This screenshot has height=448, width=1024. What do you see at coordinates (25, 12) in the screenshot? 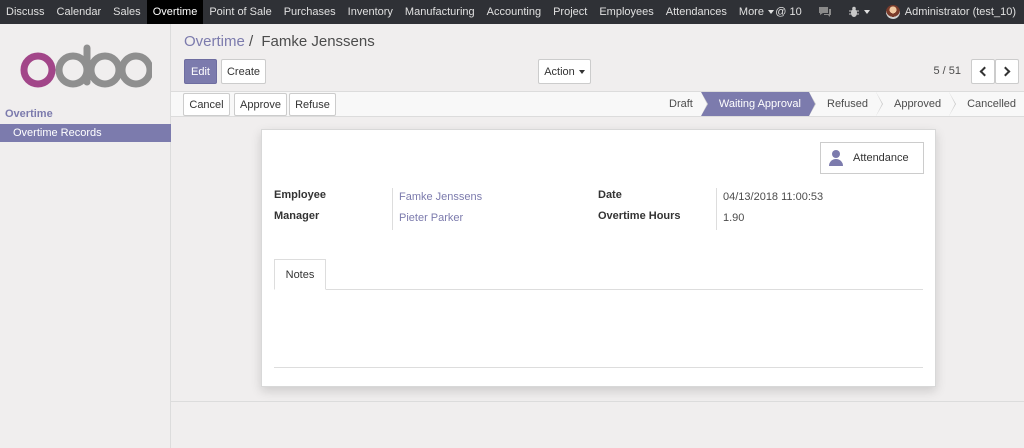
I see `menu-discuss: Discuss` at bounding box center [25, 12].